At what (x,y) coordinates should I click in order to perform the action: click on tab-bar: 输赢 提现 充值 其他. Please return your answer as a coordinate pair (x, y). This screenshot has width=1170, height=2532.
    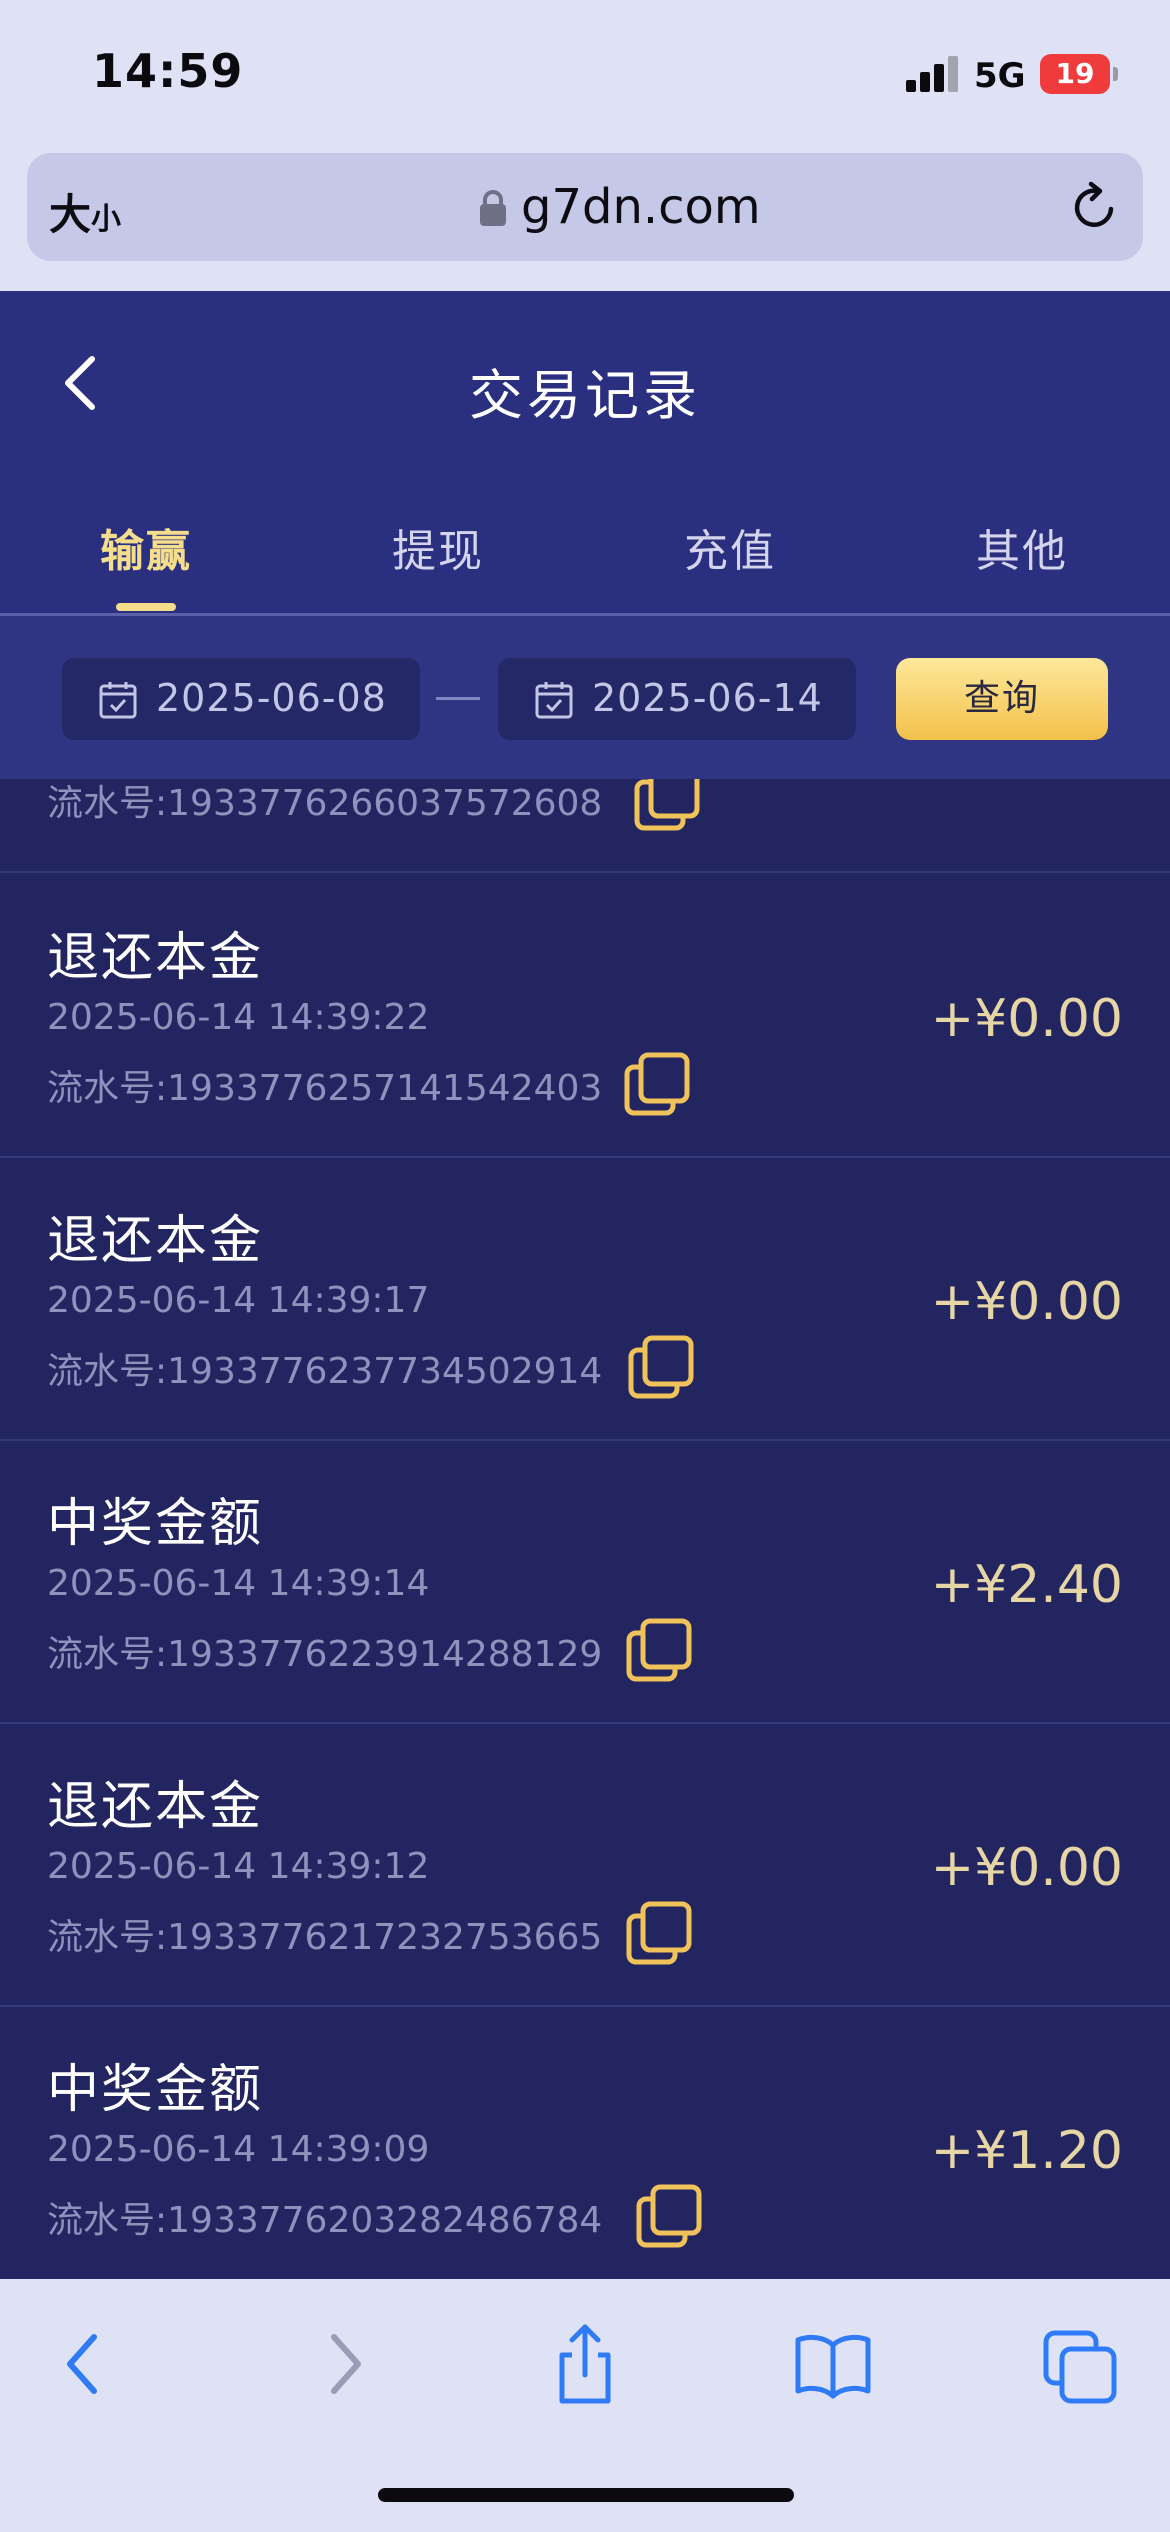
    Looking at the image, I should click on (585, 547).